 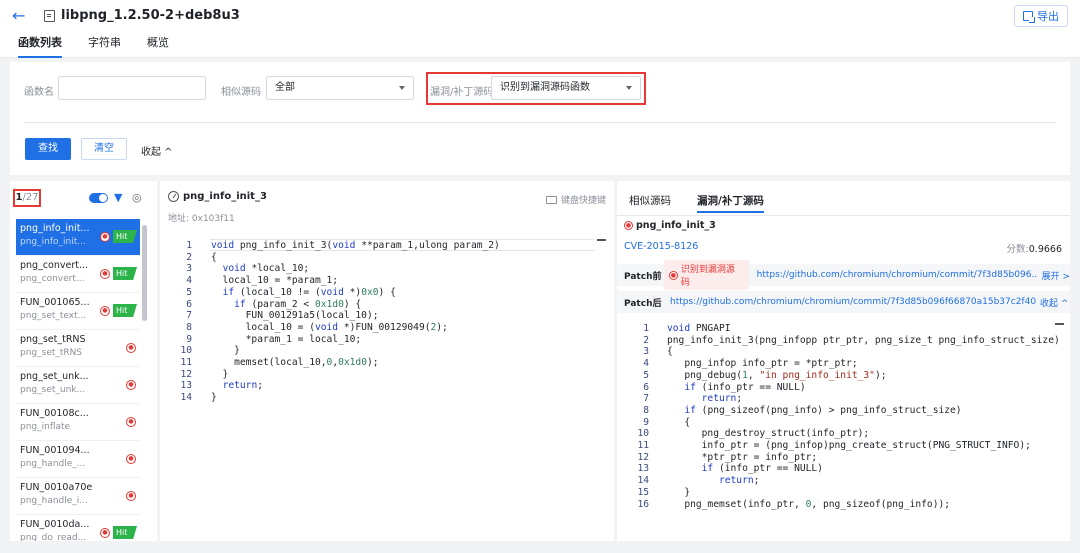 I want to click on code-token: (info_ptr == NULL), so click(x=750, y=387).